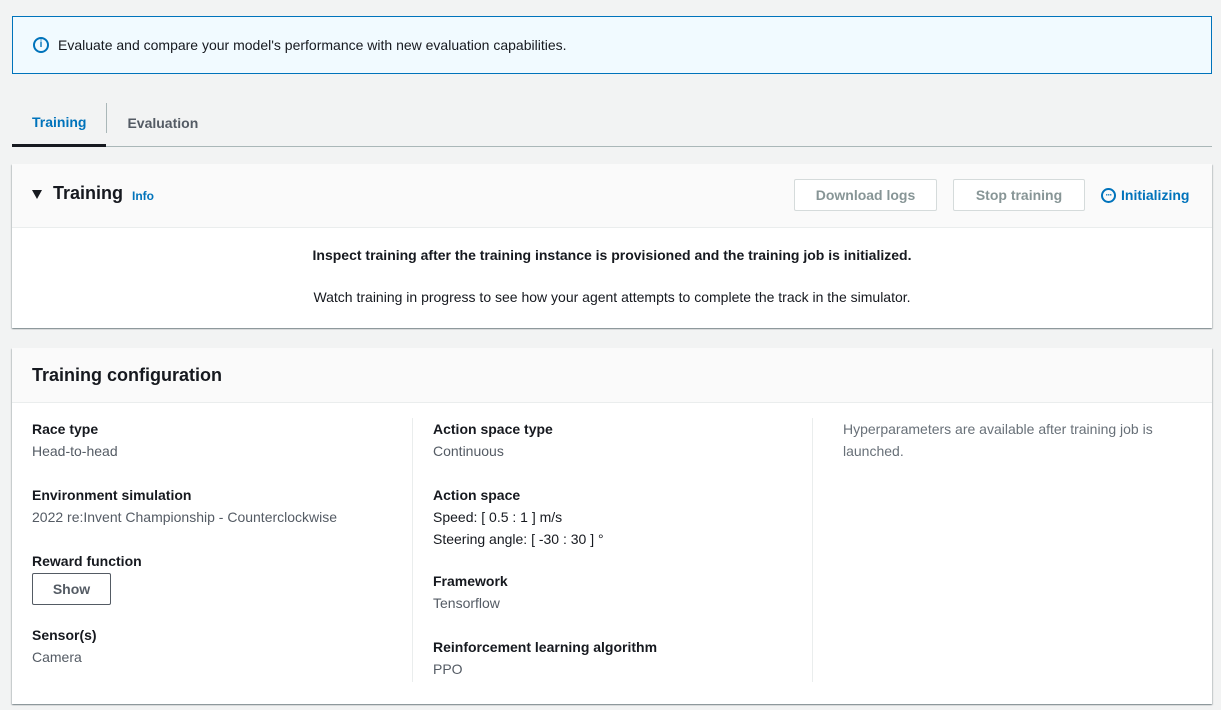  Describe the element at coordinates (64, 635) in the screenshot. I see `sensors-label: Sensor(s)` at that location.